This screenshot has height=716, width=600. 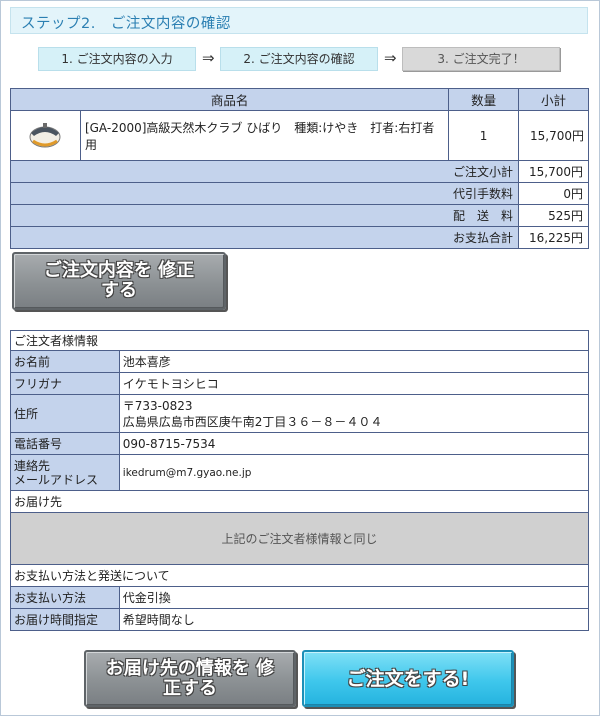 I want to click on product-price: 15,700円, so click(x=553, y=135).